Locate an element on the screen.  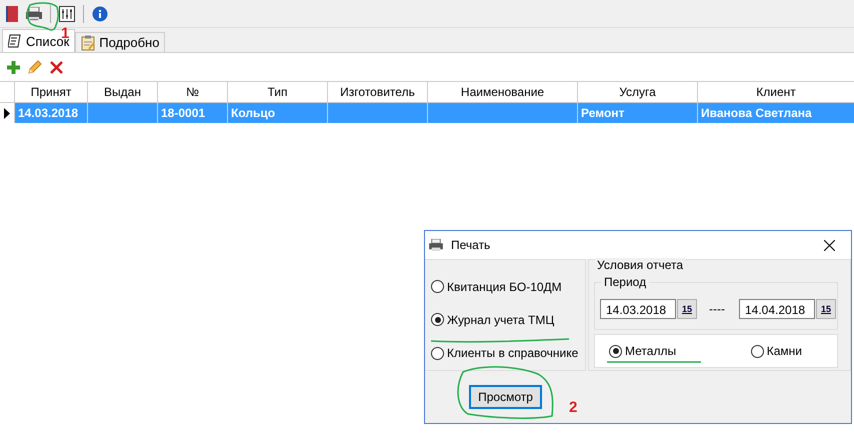
group-title: Период is located at coordinates (625, 282).